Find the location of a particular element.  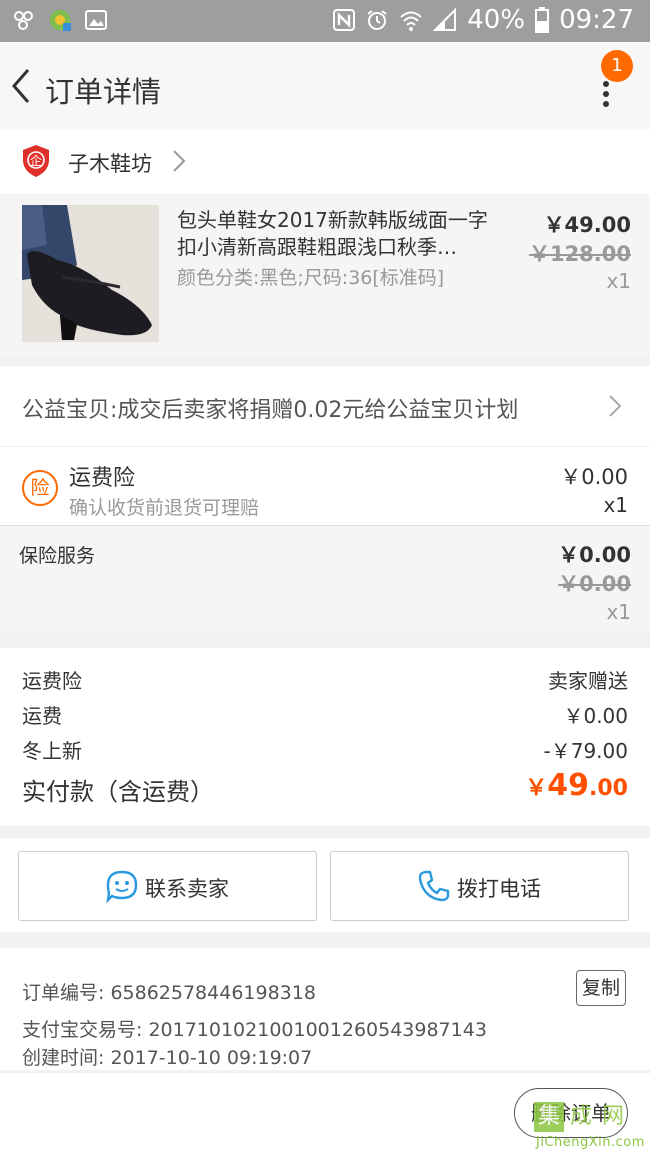

insurance-service-price: ￥0.00 is located at coordinates (594, 555).